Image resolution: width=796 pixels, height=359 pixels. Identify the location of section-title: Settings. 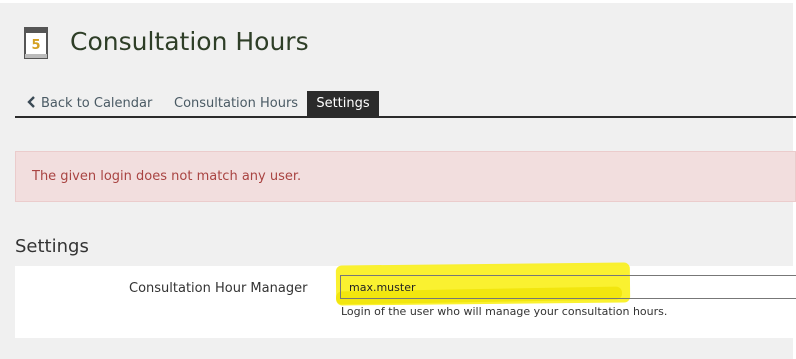
(52, 246).